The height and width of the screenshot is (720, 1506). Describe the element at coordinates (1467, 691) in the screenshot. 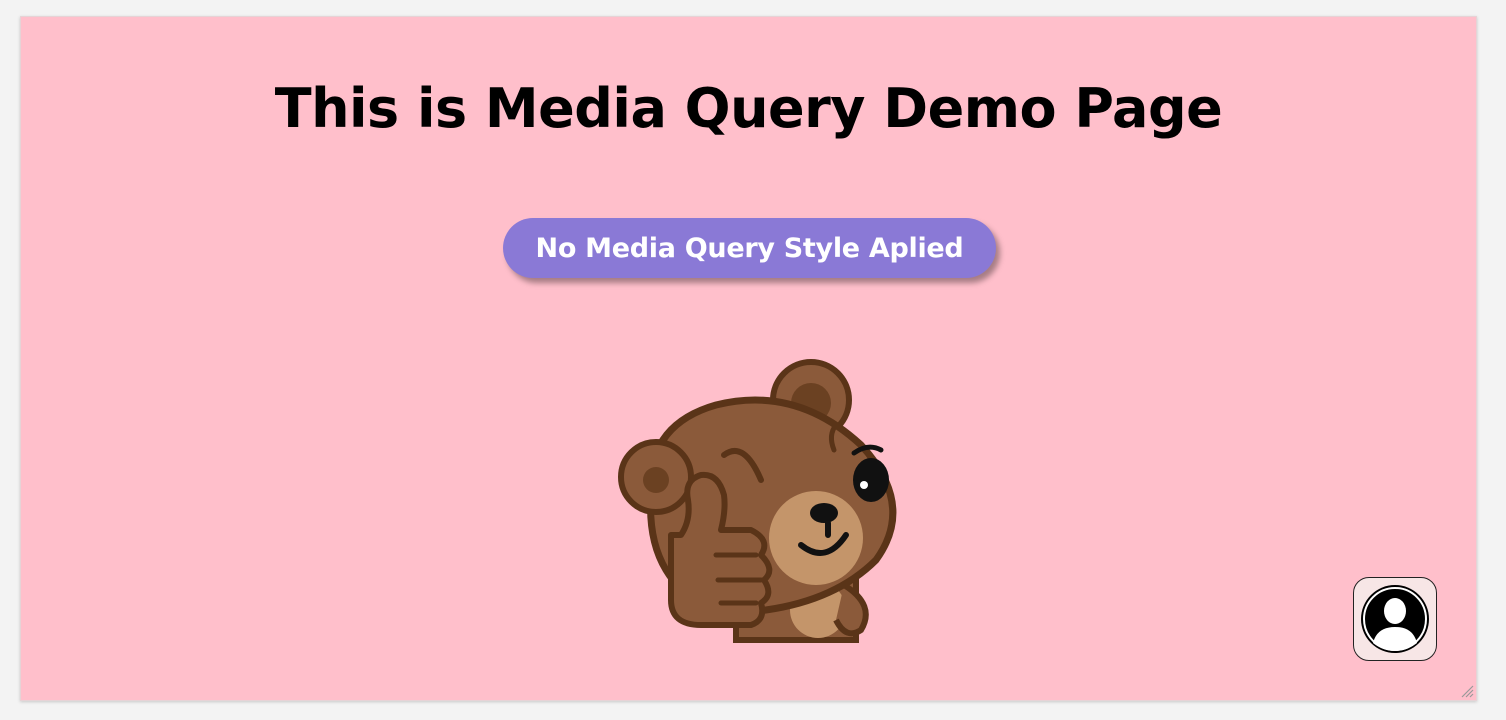

I see `resize-grip-icon` at that location.